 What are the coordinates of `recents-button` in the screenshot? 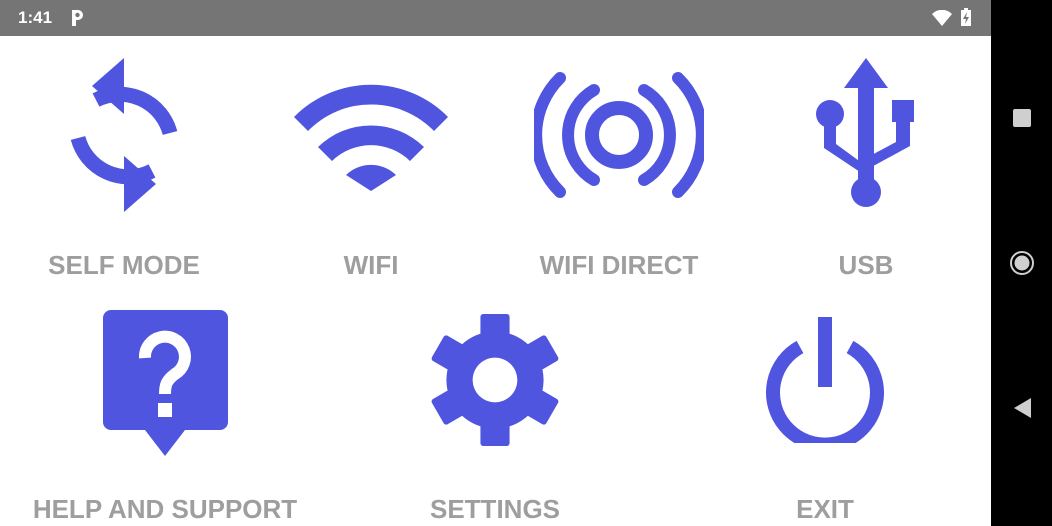 It's located at (1021, 118).